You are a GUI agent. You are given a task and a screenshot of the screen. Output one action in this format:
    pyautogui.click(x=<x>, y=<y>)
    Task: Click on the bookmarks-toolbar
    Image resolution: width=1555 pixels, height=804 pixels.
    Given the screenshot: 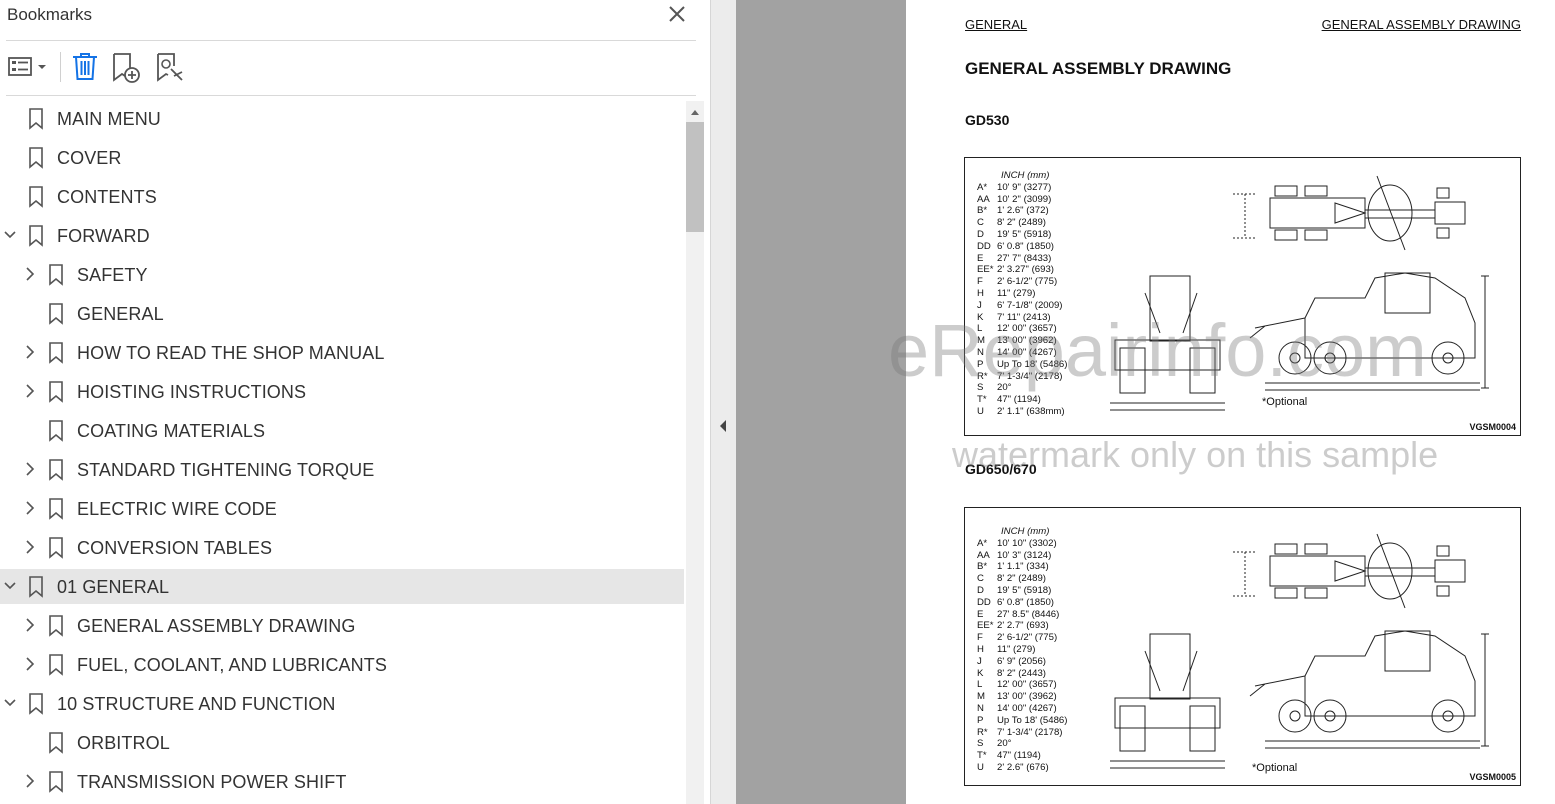 What is the action you would take?
    pyautogui.click(x=350, y=67)
    